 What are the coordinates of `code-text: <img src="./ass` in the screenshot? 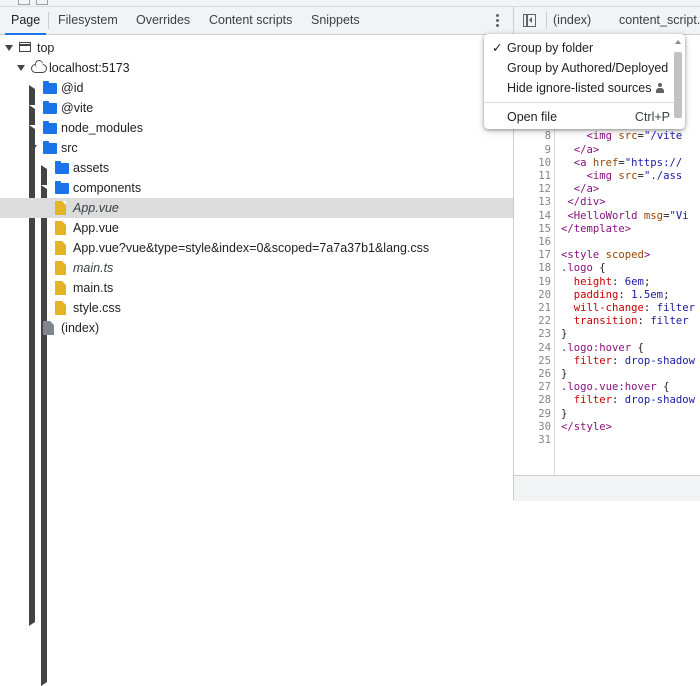 It's located at (622, 176).